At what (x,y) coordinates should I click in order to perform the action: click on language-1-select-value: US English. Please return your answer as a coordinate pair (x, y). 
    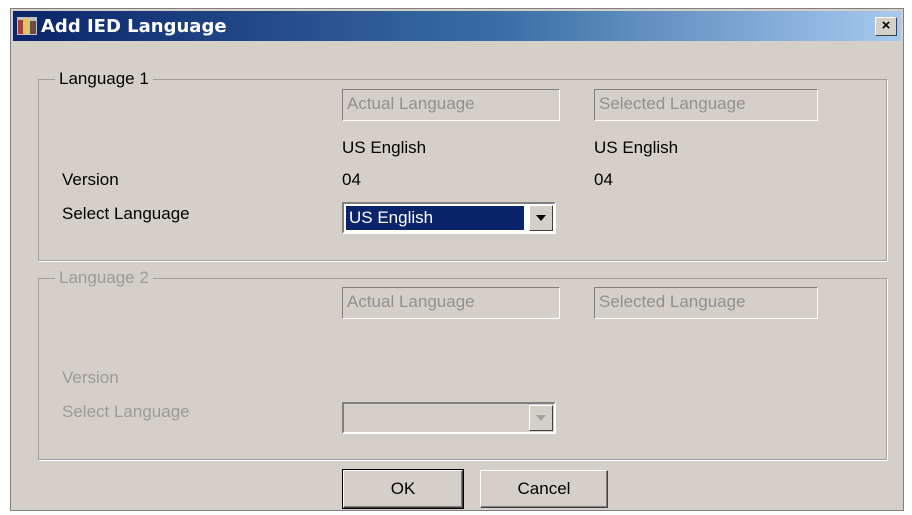
    Looking at the image, I should click on (435, 218).